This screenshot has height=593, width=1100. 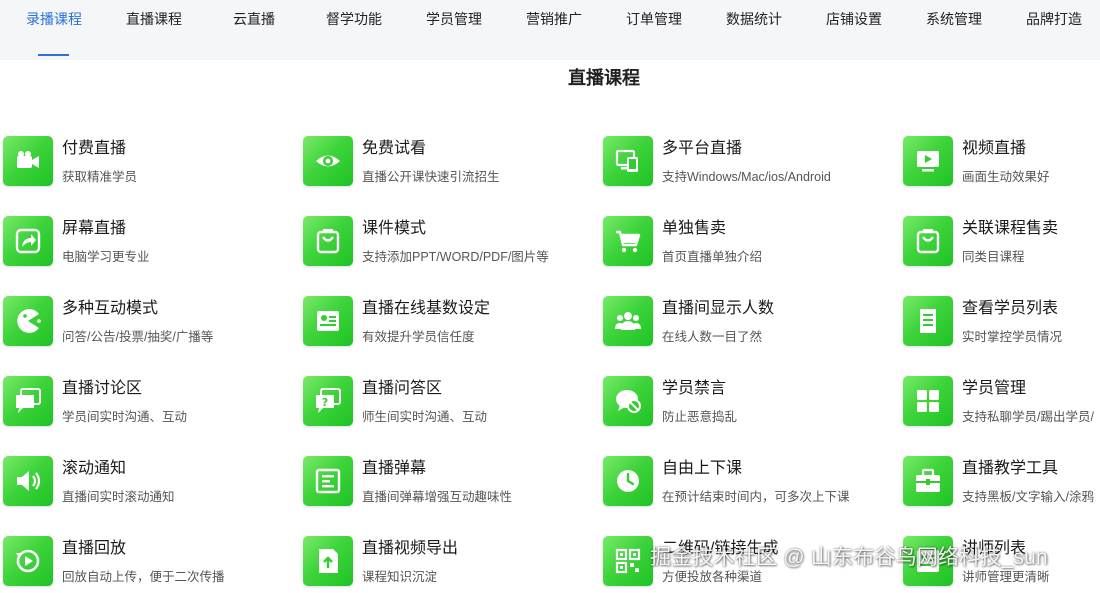 What do you see at coordinates (628, 321) in the screenshot?
I see `users-icon` at bounding box center [628, 321].